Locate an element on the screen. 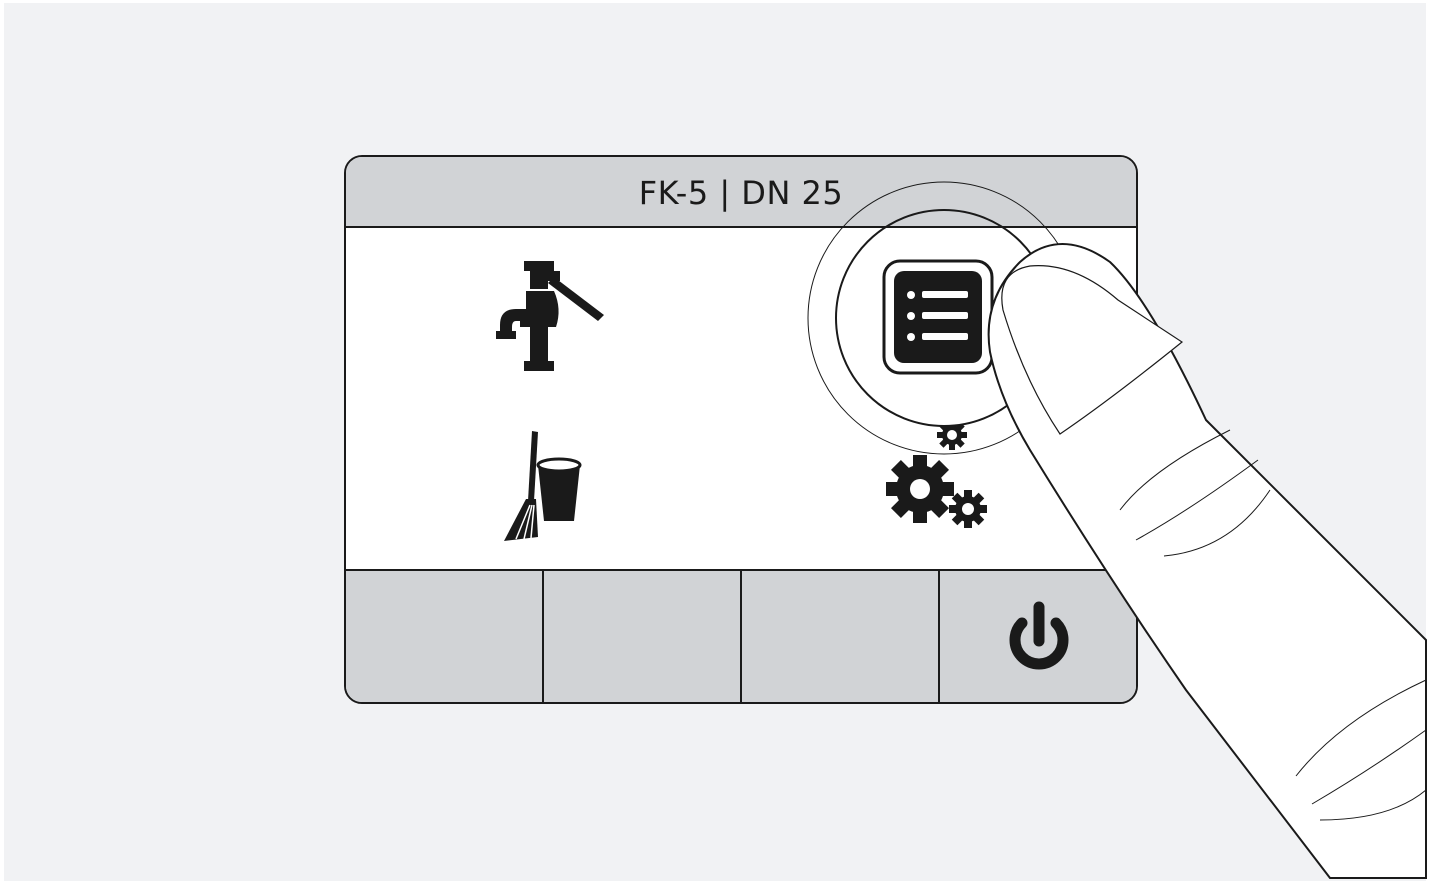 The width and height of the screenshot is (1435, 883). title-bar: FK-5 | DN 25 is located at coordinates (741, 192).